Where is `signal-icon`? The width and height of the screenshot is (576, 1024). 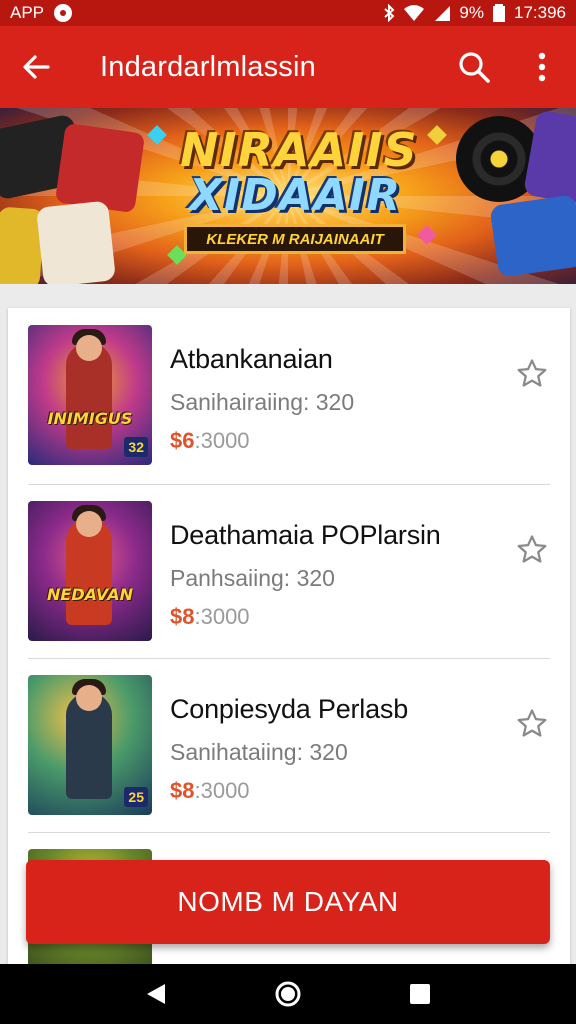
signal-icon is located at coordinates (443, 13).